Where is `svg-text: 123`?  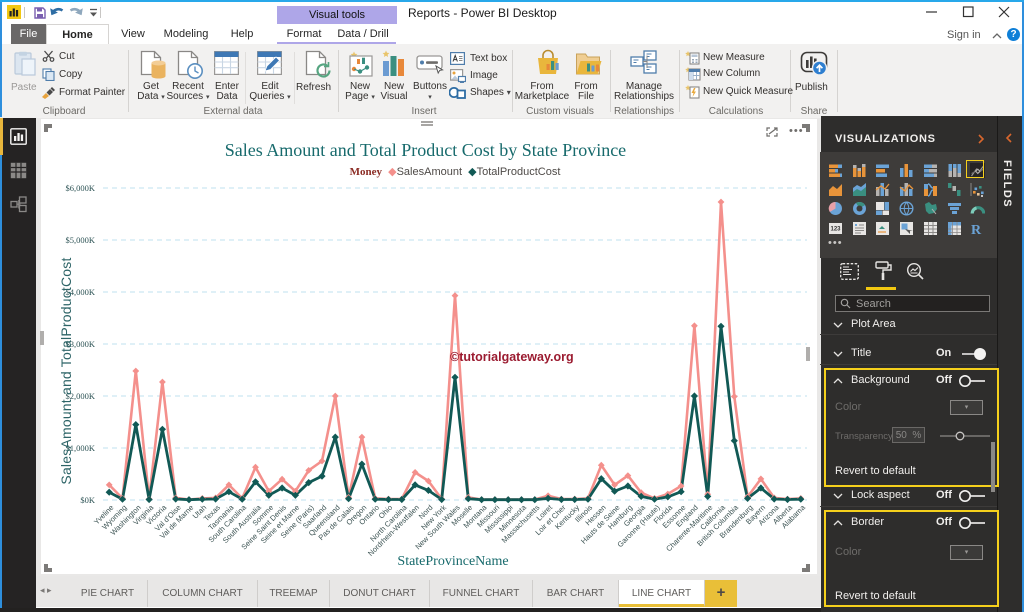
svg-text: 123 is located at coordinates (836, 229).